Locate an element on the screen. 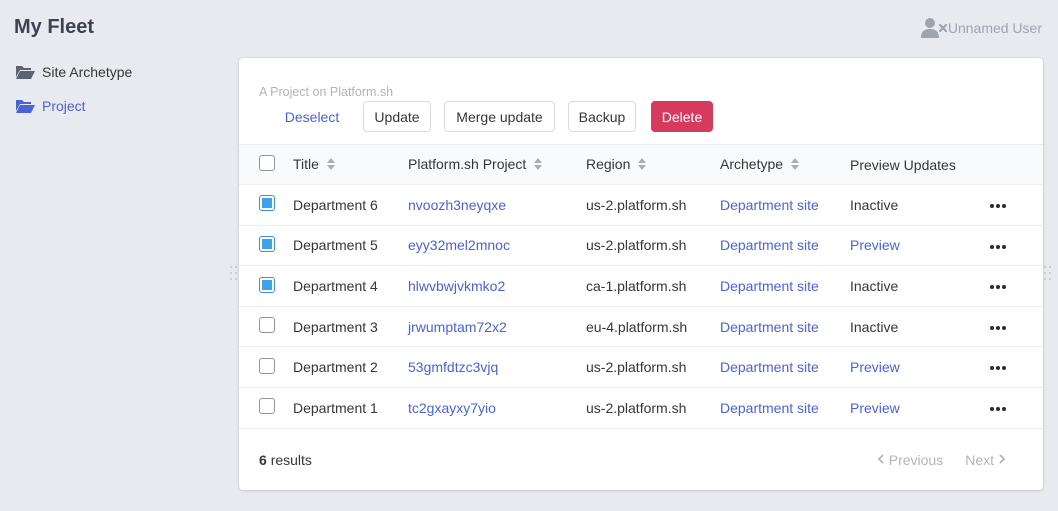 This screenshot has width=1058, height=511. pagination: Previous Next is located at coordinates (941, 460).